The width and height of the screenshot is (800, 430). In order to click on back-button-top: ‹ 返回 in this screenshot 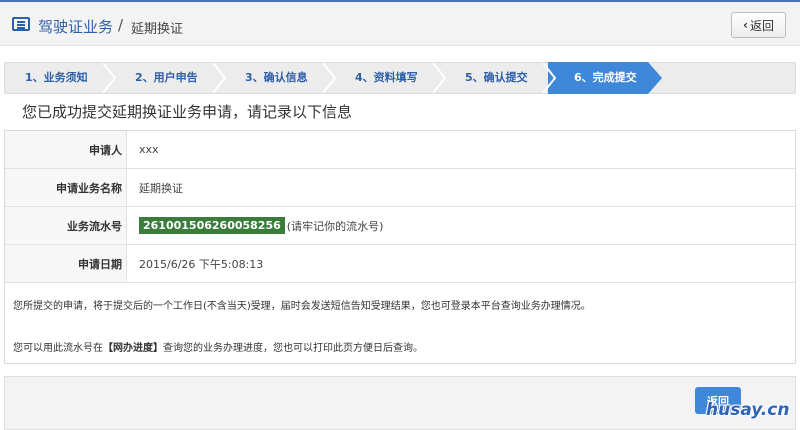, I will do `click(758, 25)`.